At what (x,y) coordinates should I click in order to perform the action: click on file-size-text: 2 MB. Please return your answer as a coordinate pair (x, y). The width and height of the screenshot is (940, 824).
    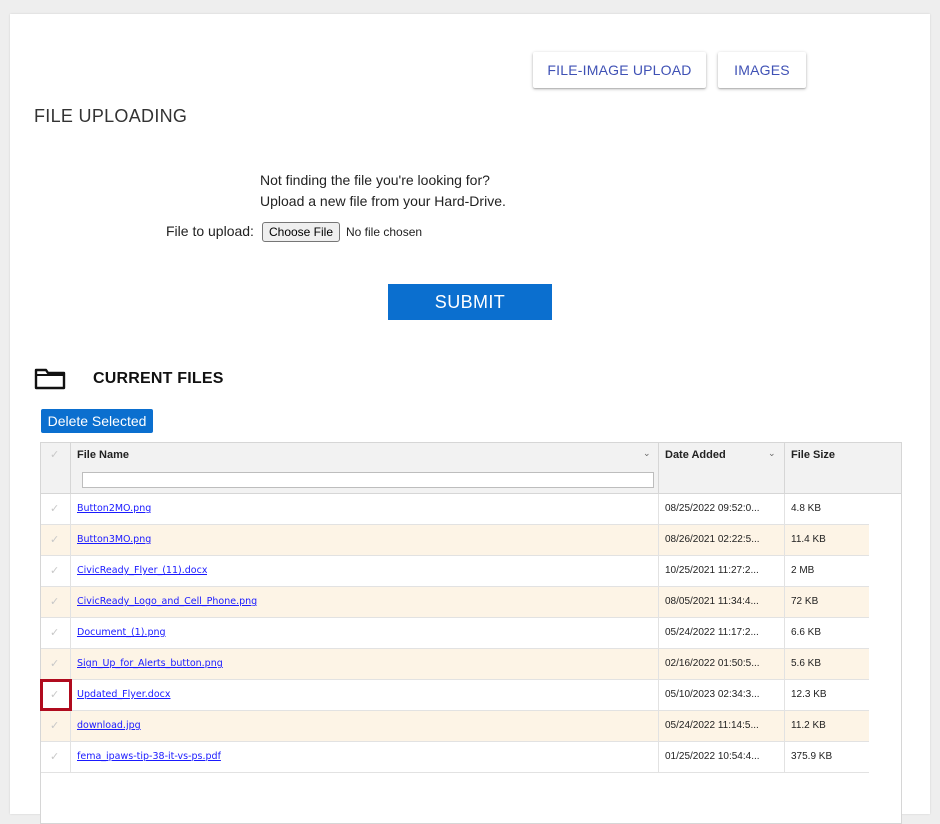
    Looking at the image, I should click on (803, 570).